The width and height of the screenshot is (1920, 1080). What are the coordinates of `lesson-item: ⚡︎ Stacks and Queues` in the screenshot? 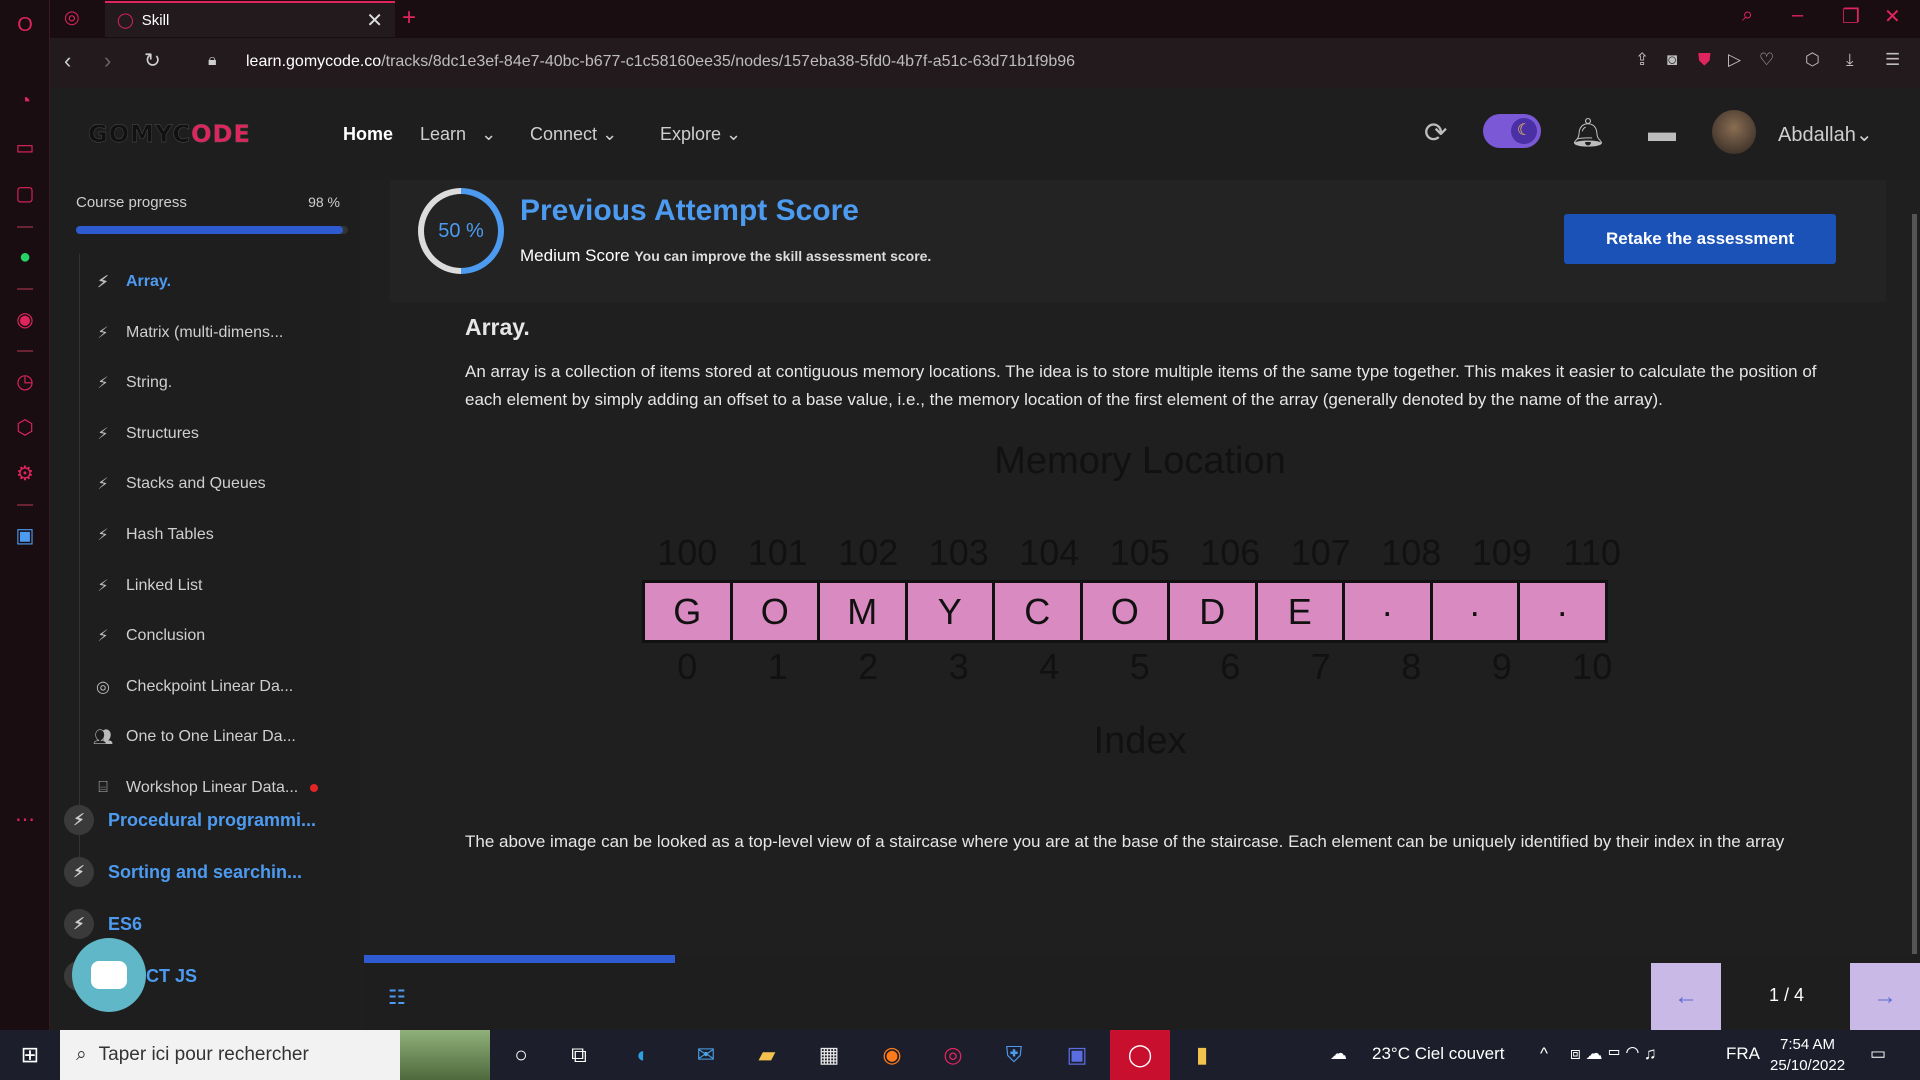 It's located at (215, 484).